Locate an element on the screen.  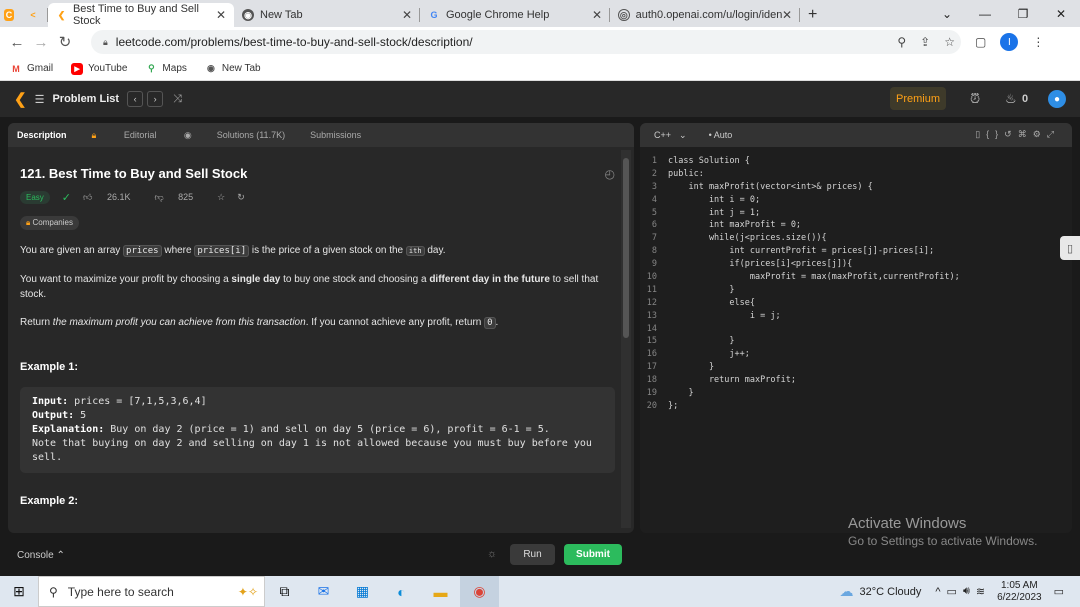
reset-icon: ↺ is located at coordinates (1011, 134).